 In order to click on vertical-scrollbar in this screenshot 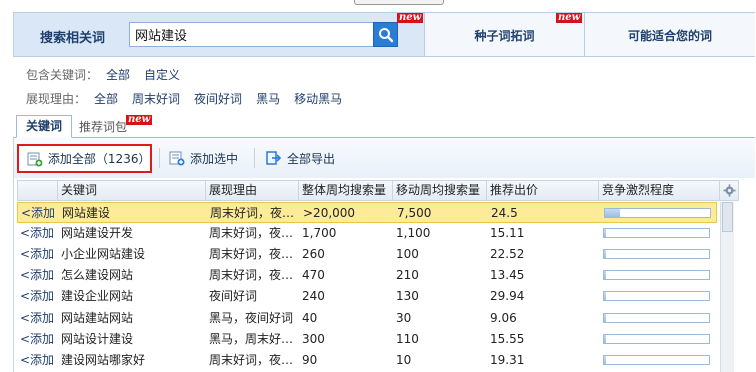, I will do `click(727, 287)`.